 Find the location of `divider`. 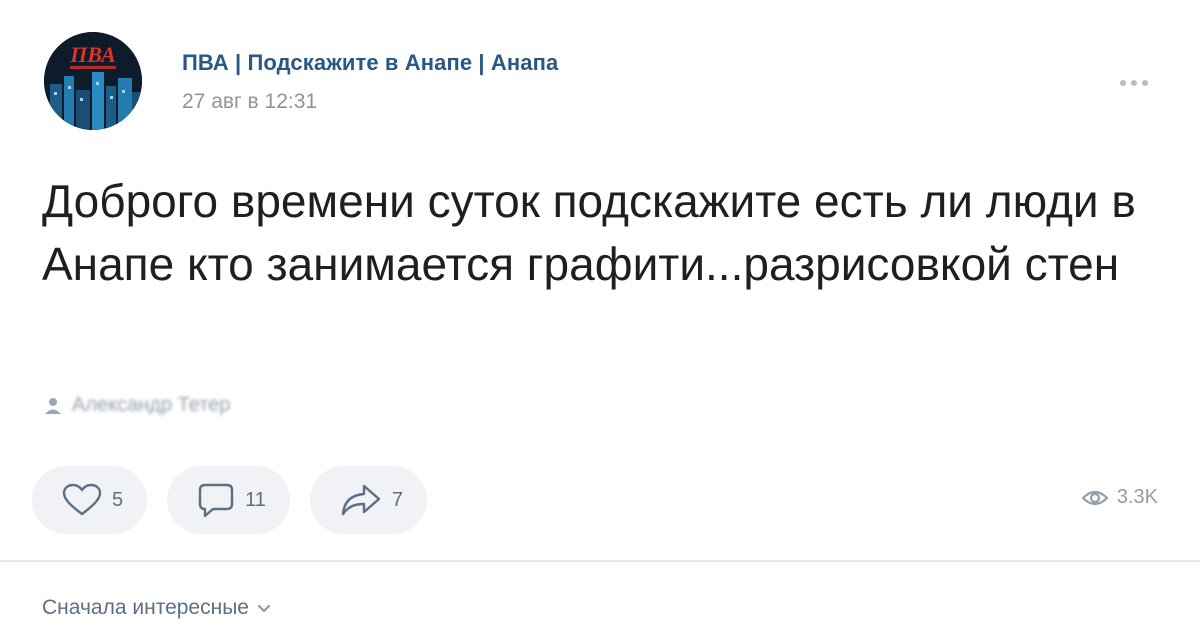

divider is located at coordinates (600, 561).